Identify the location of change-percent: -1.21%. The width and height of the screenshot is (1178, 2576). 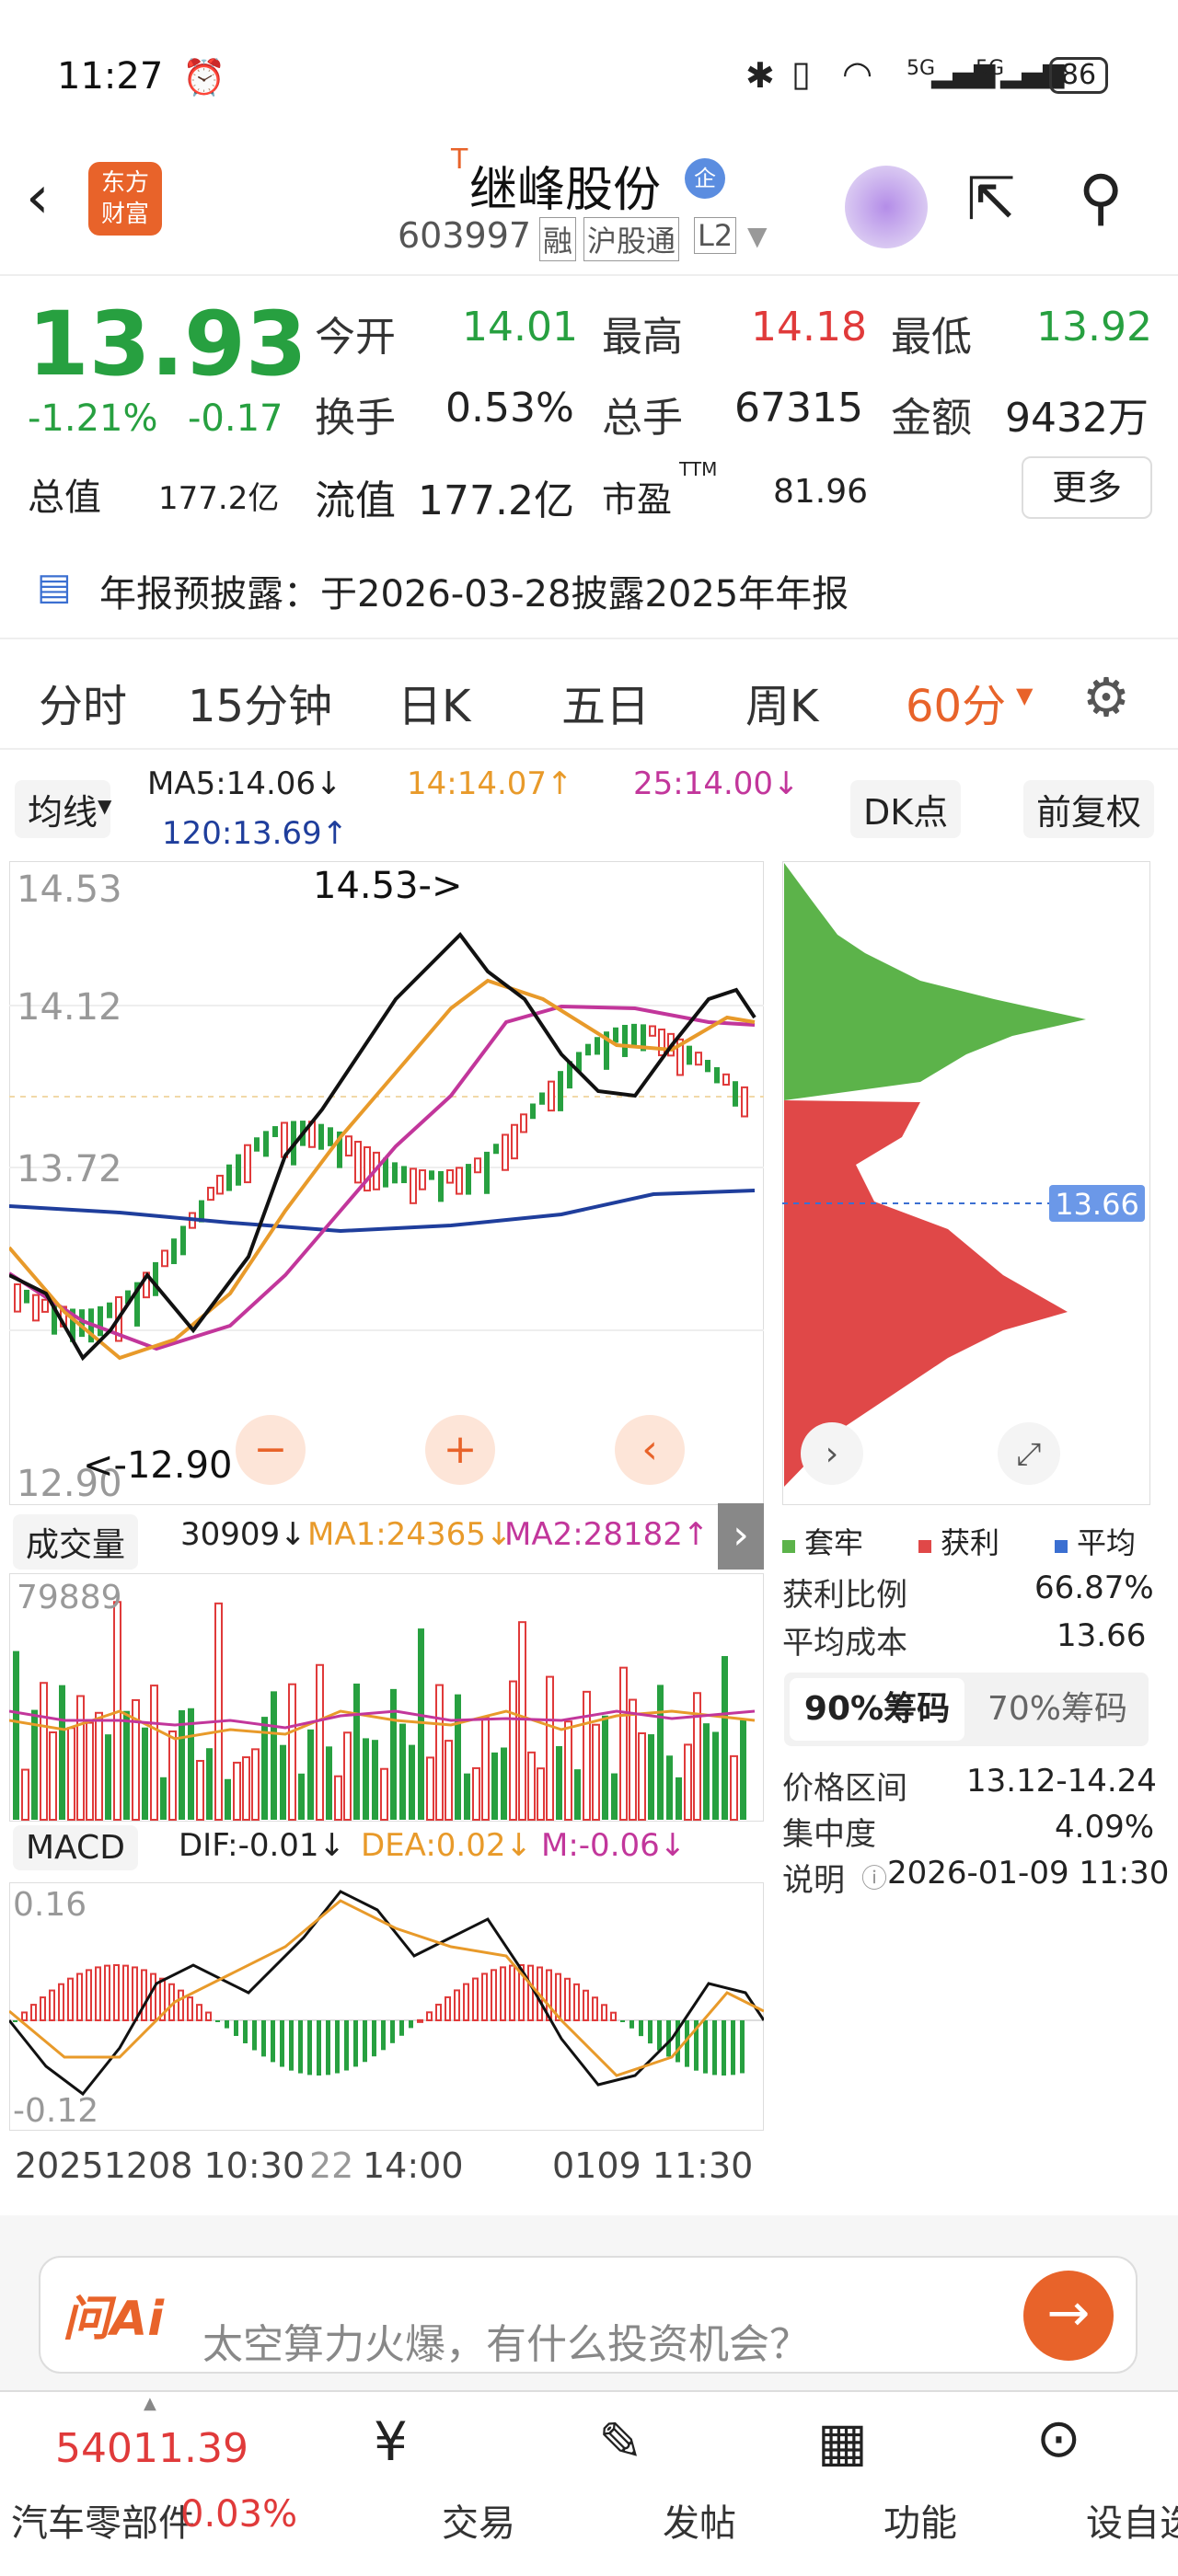
(93, 418).